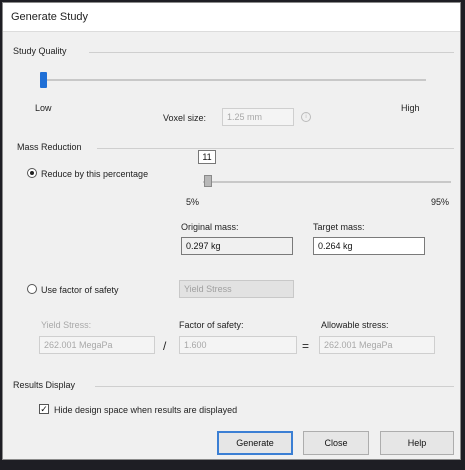 This screenshot has width=465, height=470. I want to click on info-icon: i, so click(306, 117).